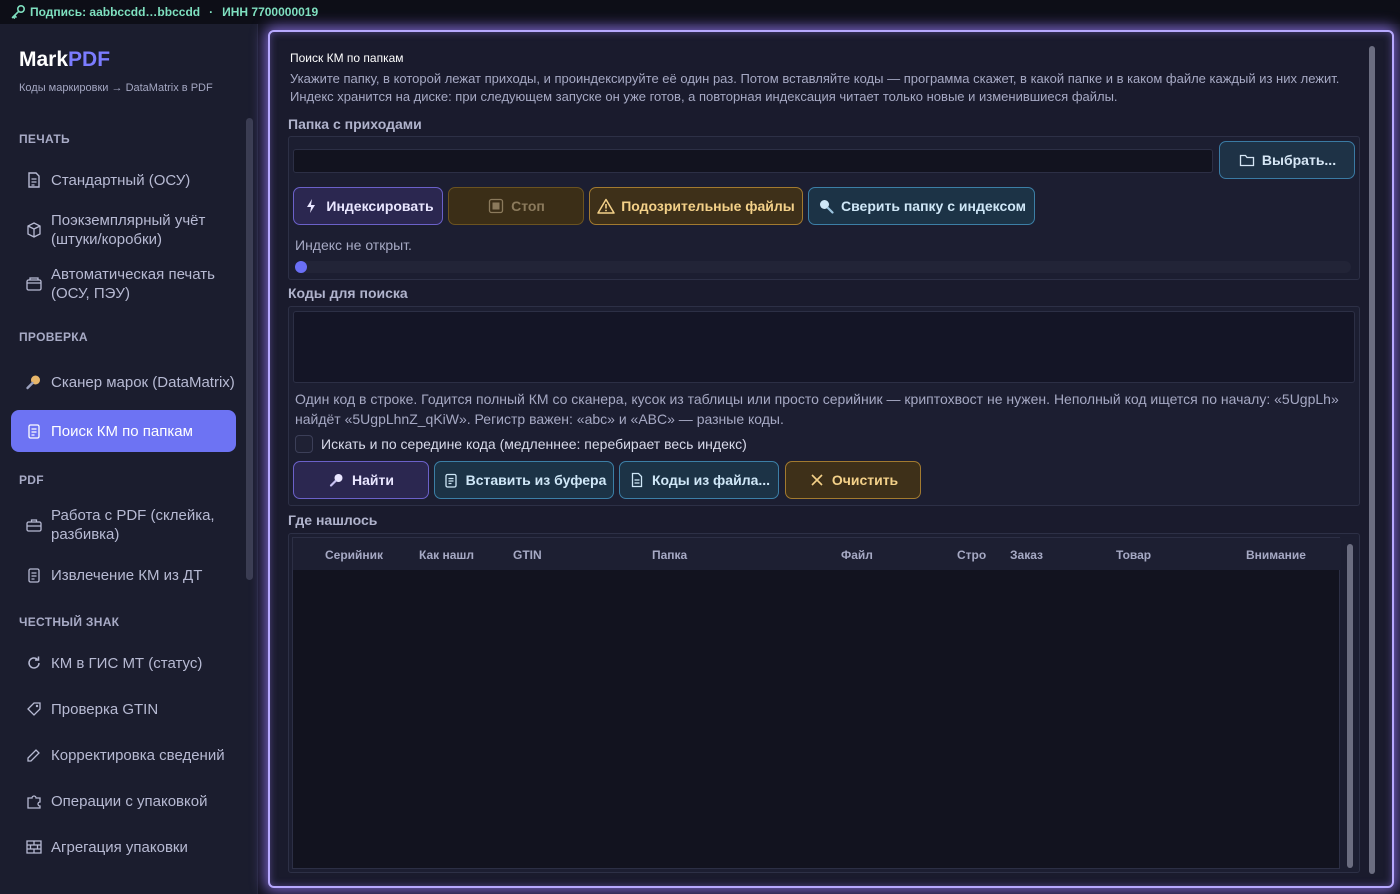 The height and width of the screenshot is (894, 1400). What do you see at coordinates (127, 575) in the screenshot?
I see `sidebar-item-label: Извлечение КМ из ДТ` at bounding box center [127, 575].